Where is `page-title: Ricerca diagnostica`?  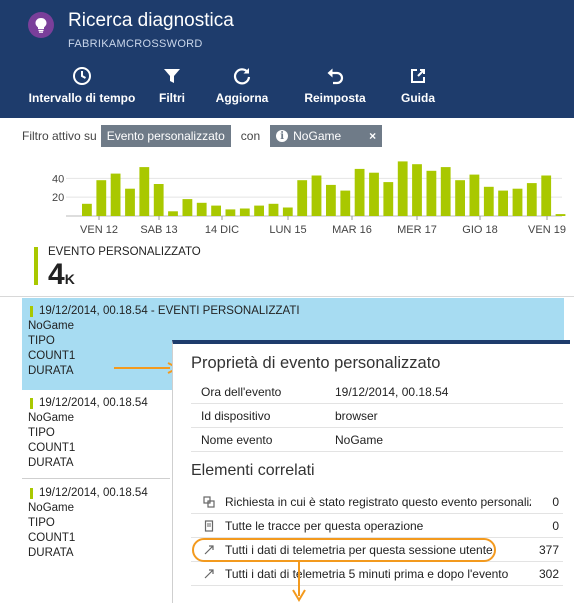
page-title: Ricerca diagnostica is located at coordinates (151, 20).